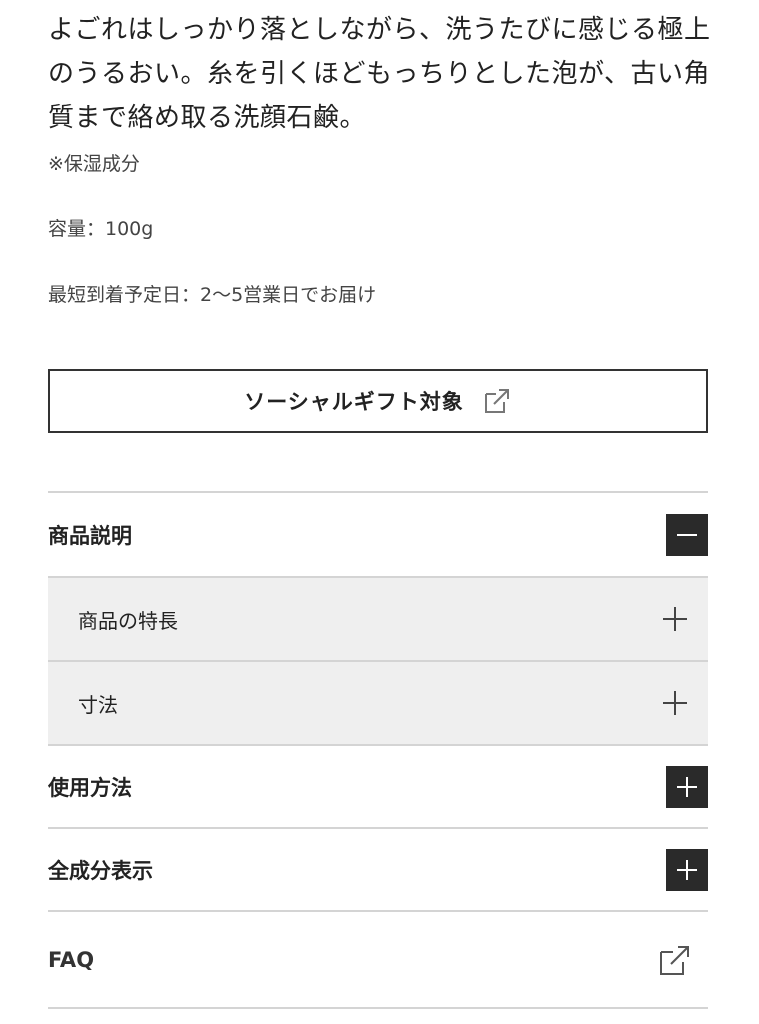 The height and width of the screenshot is (1024, 759). Describe the element at coordinates (687, 534) in the screenshot. I see `minus-icon` at that location.